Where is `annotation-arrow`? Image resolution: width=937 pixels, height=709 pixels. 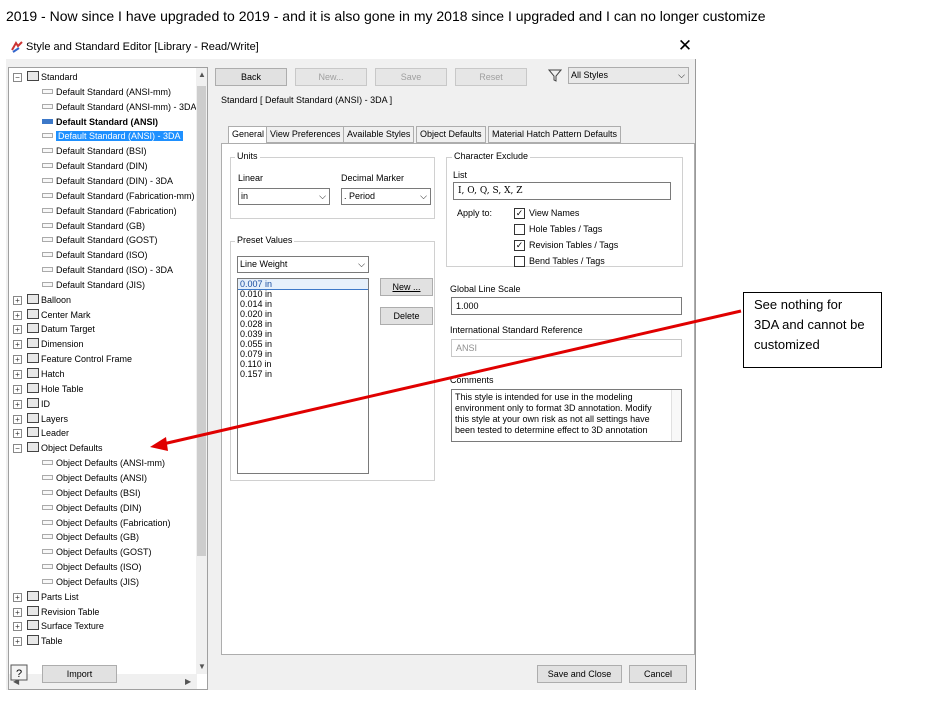
annotation-arrow is located at coordinates (446, 380).